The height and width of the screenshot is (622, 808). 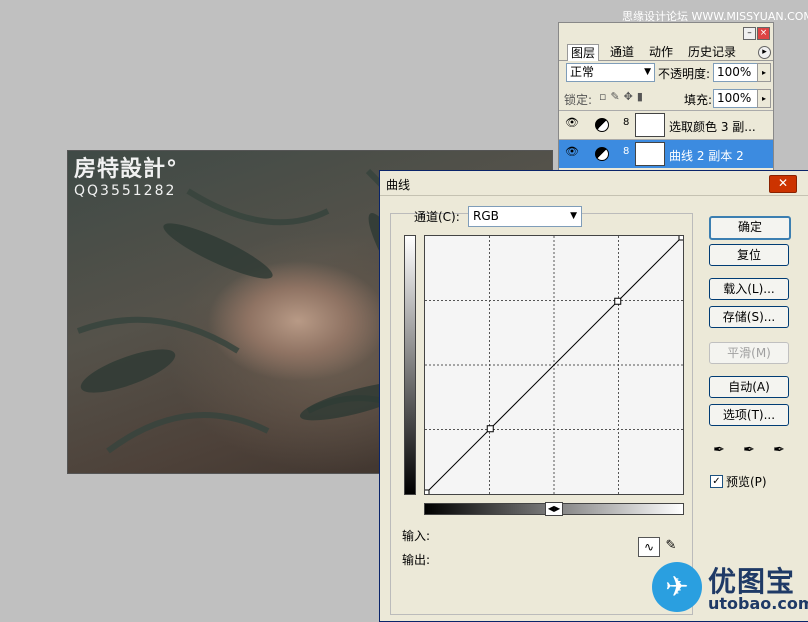 What do you see at coordinates (671, 546) in the screenshot?
I see `pencil-icon: ✎` at bounding box center [671, 546].